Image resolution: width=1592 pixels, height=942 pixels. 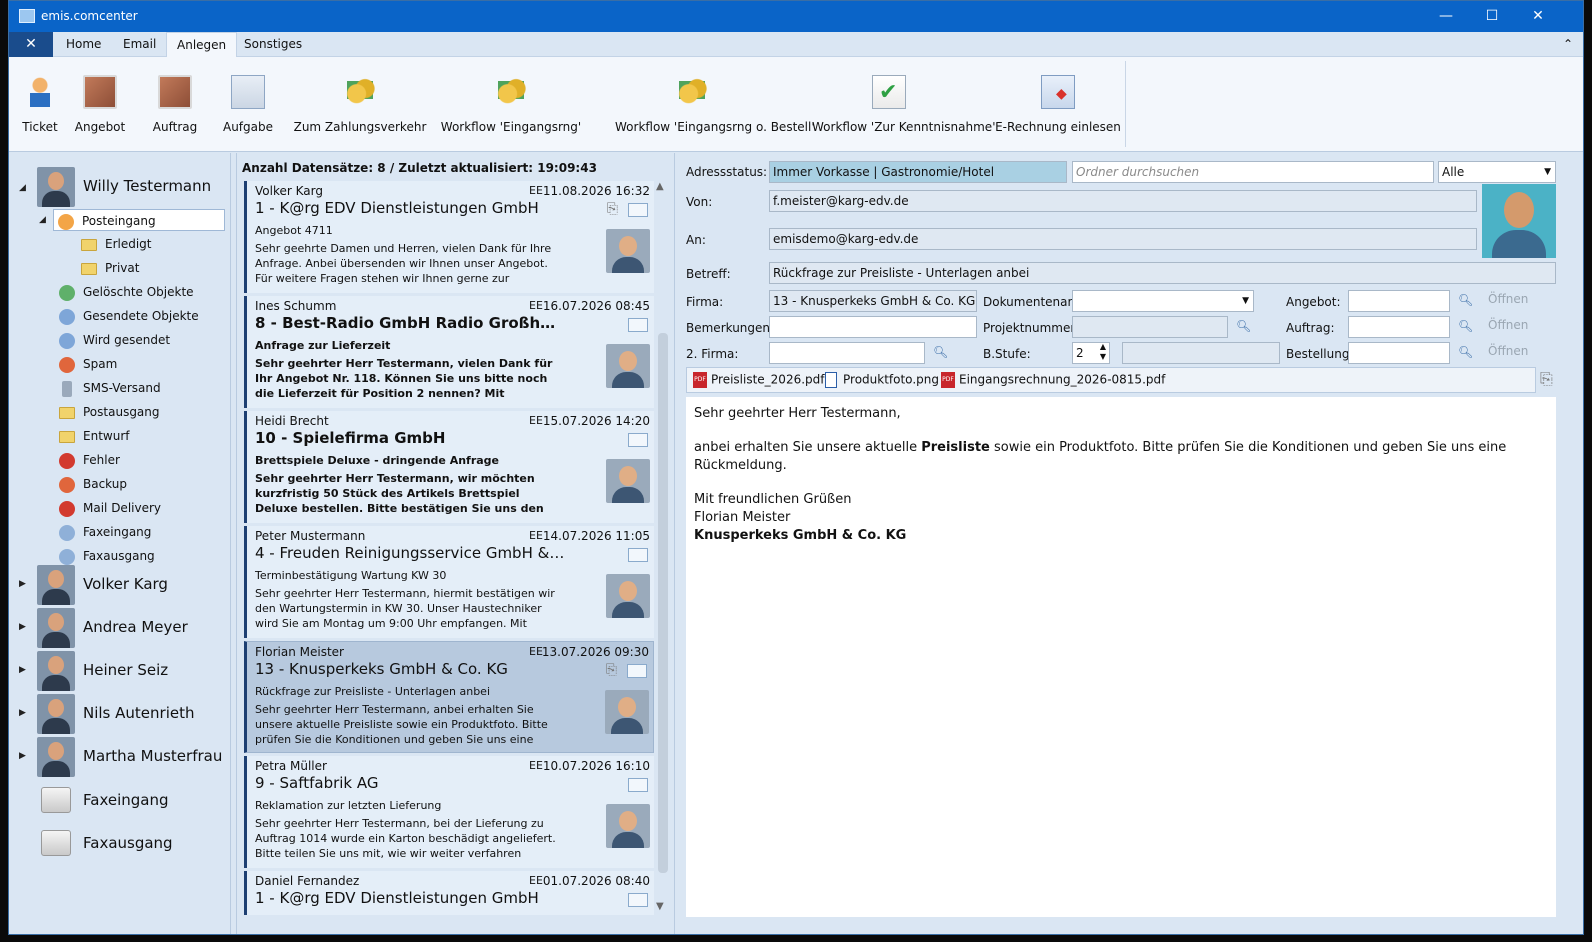 What do you see at coordinates (67, 556) in the screenshot?
I see `fax-out-icon` at bounding box center [67, 556].